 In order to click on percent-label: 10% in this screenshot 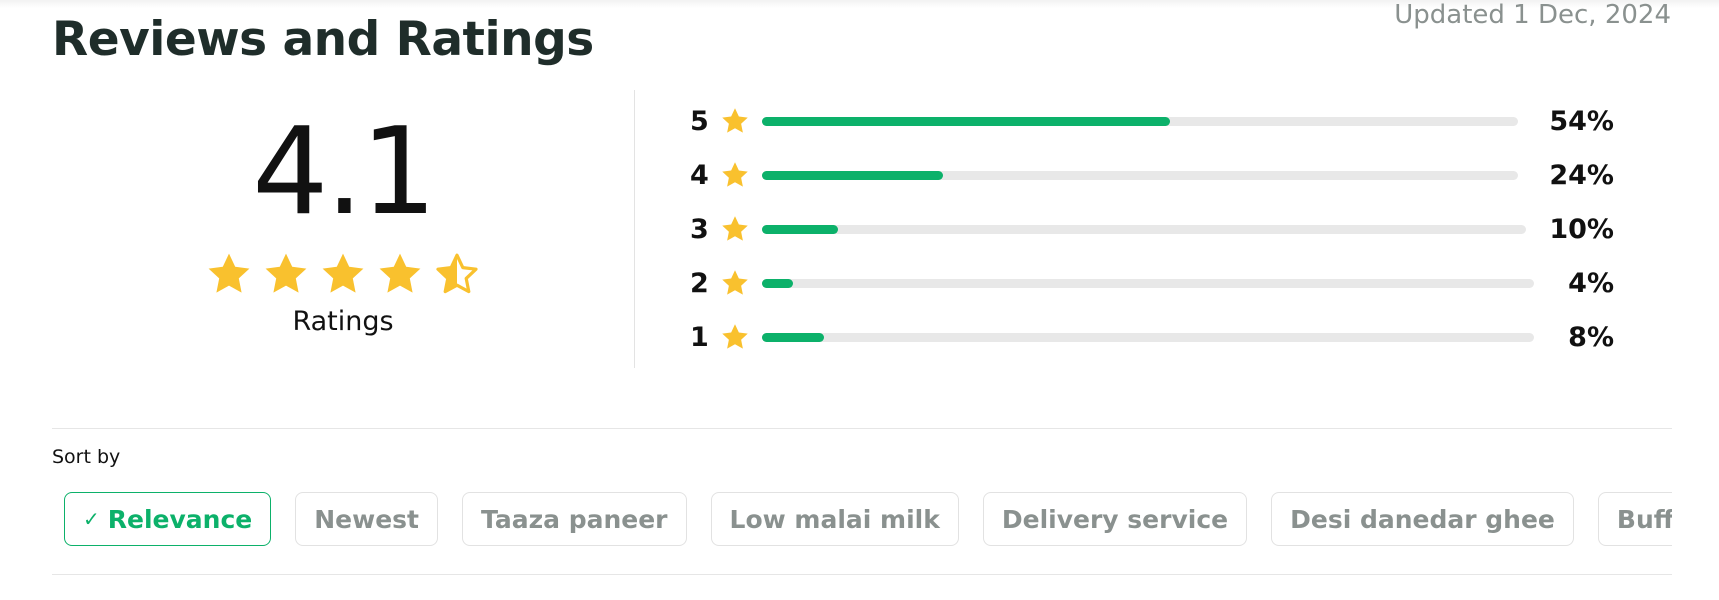, I will do `click(1581, 229)`.